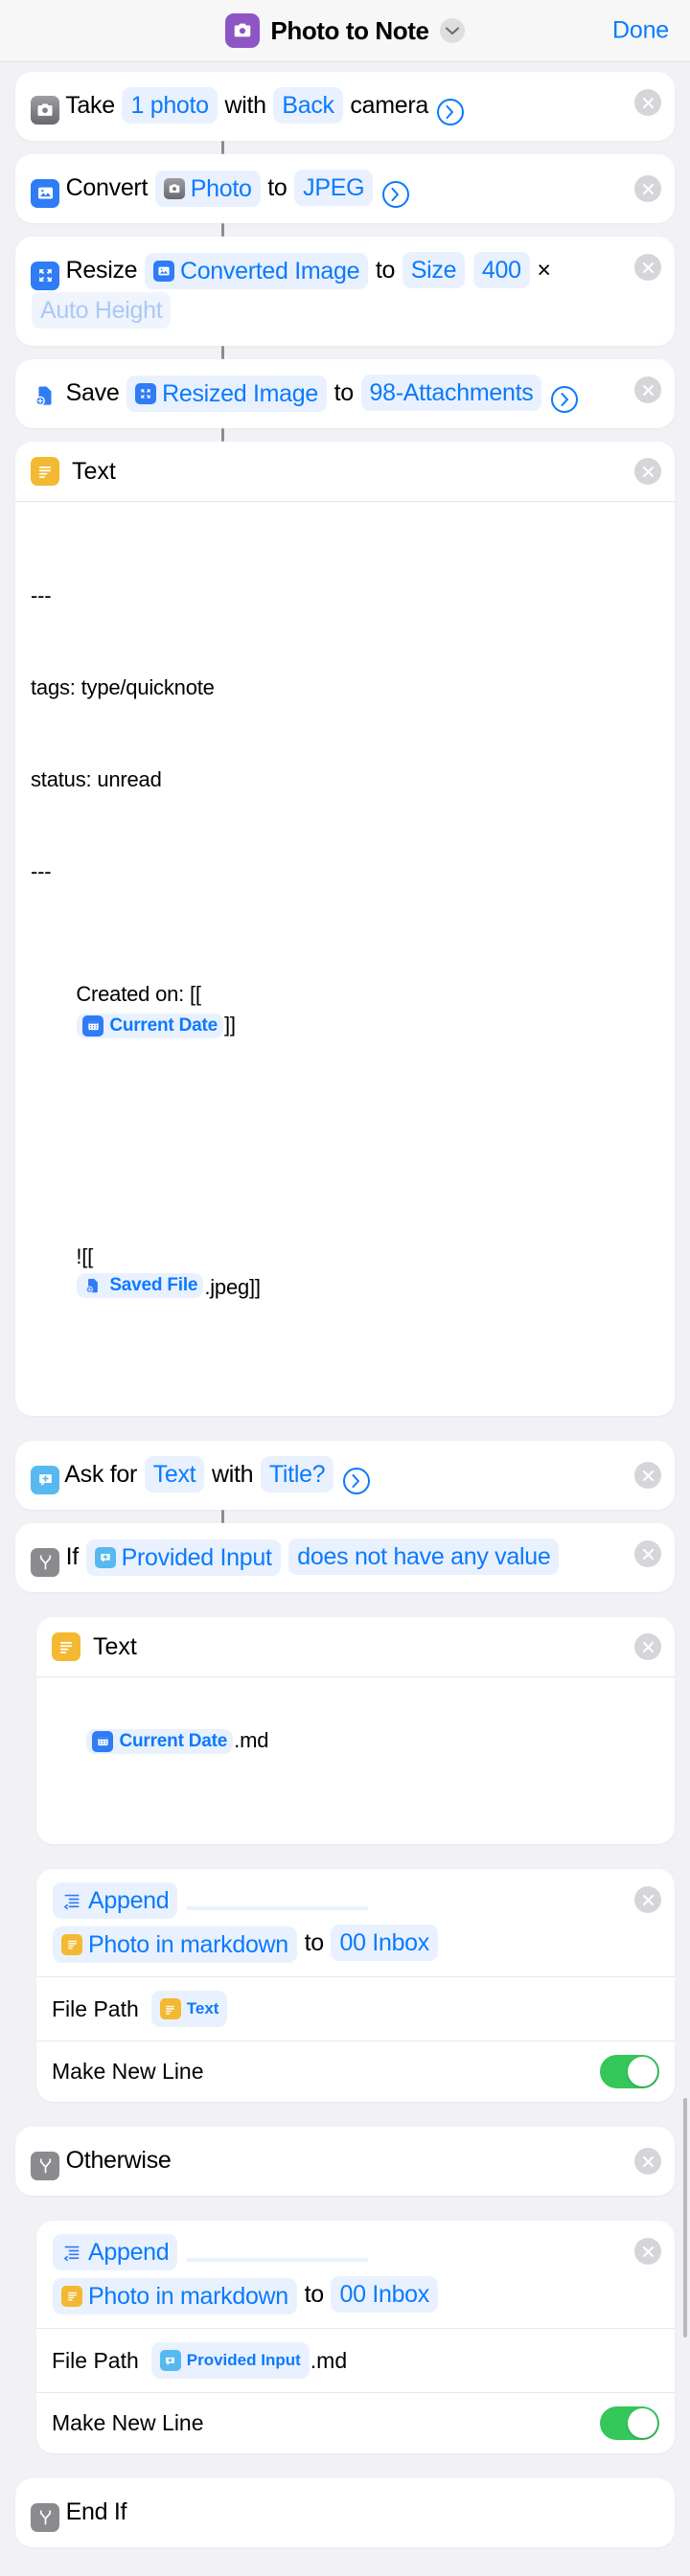 Image resolution: width=690 pixels, height=2576 pixels. I want to click on text-block-header: Text, so click(345, 471).